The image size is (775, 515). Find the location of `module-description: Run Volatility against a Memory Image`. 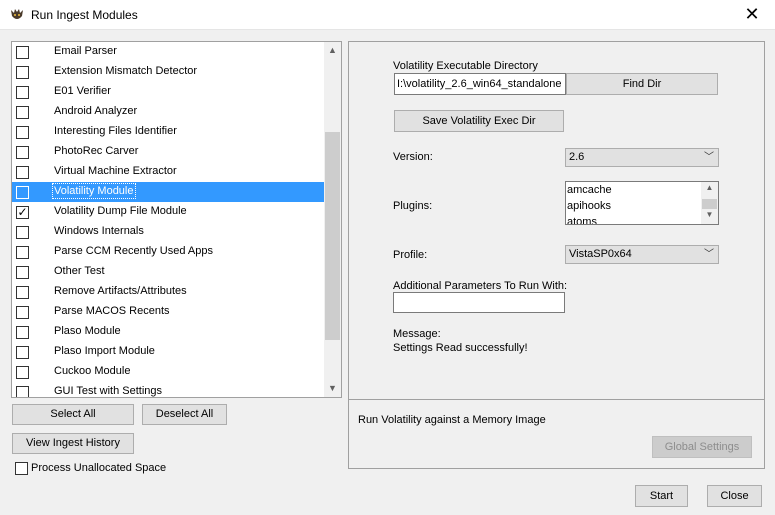

module-description: Run Volatility against a Memory Image is located at coordinates (452, 420).